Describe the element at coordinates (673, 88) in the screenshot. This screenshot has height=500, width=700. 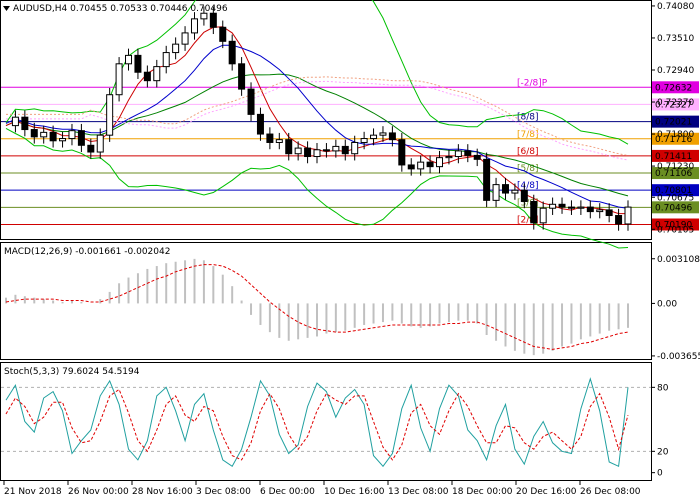
I see `price-tag-label: 0.72632` at that location.